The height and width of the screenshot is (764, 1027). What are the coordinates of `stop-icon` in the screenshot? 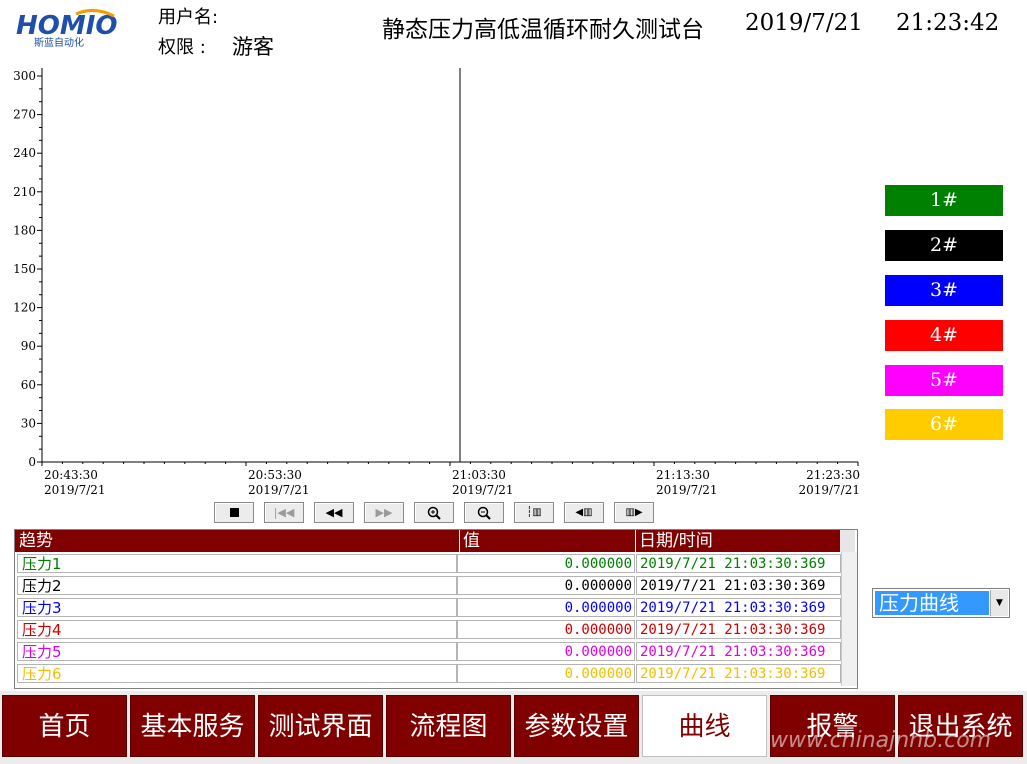 It's located at (234, 512).